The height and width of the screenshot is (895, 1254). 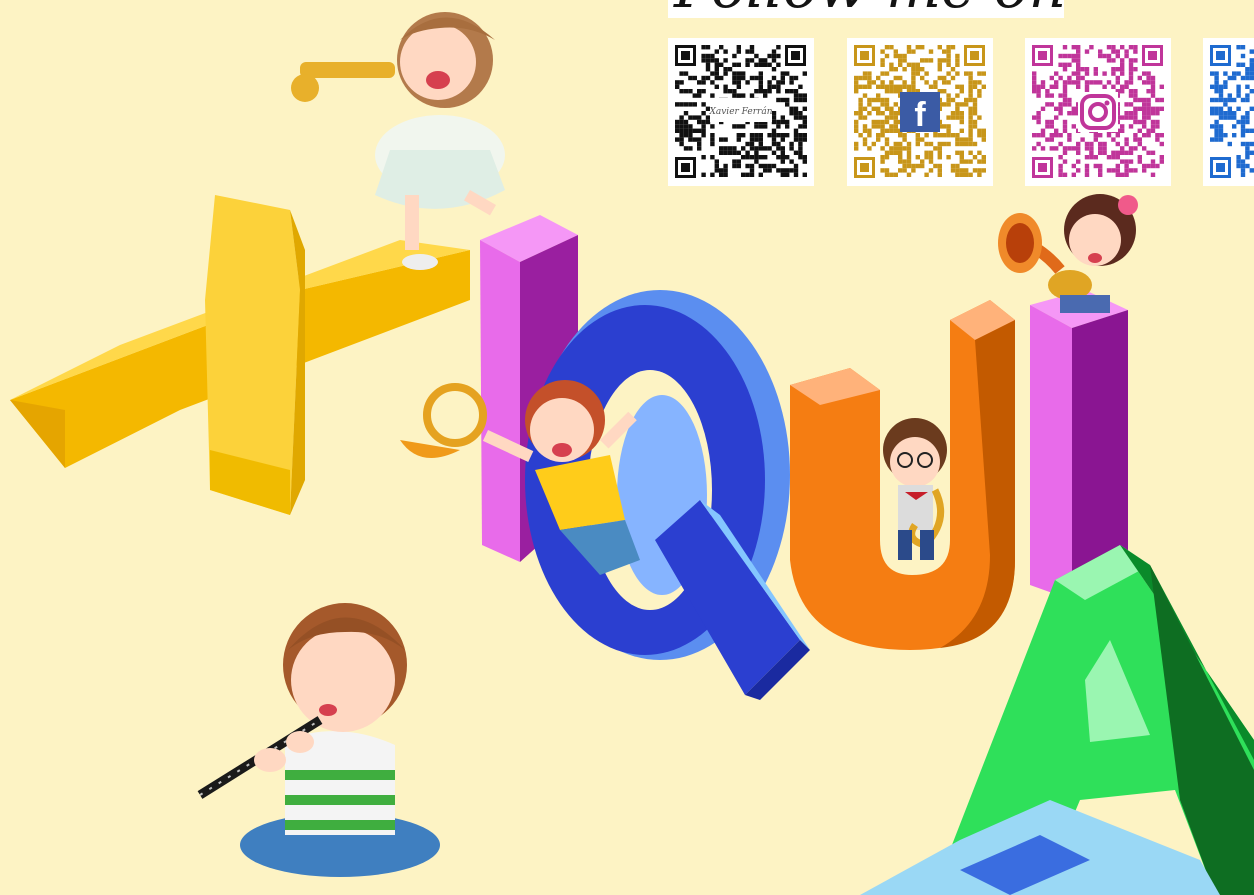 I want to click on boy-with-saxophone, so click(x=915, y=489).